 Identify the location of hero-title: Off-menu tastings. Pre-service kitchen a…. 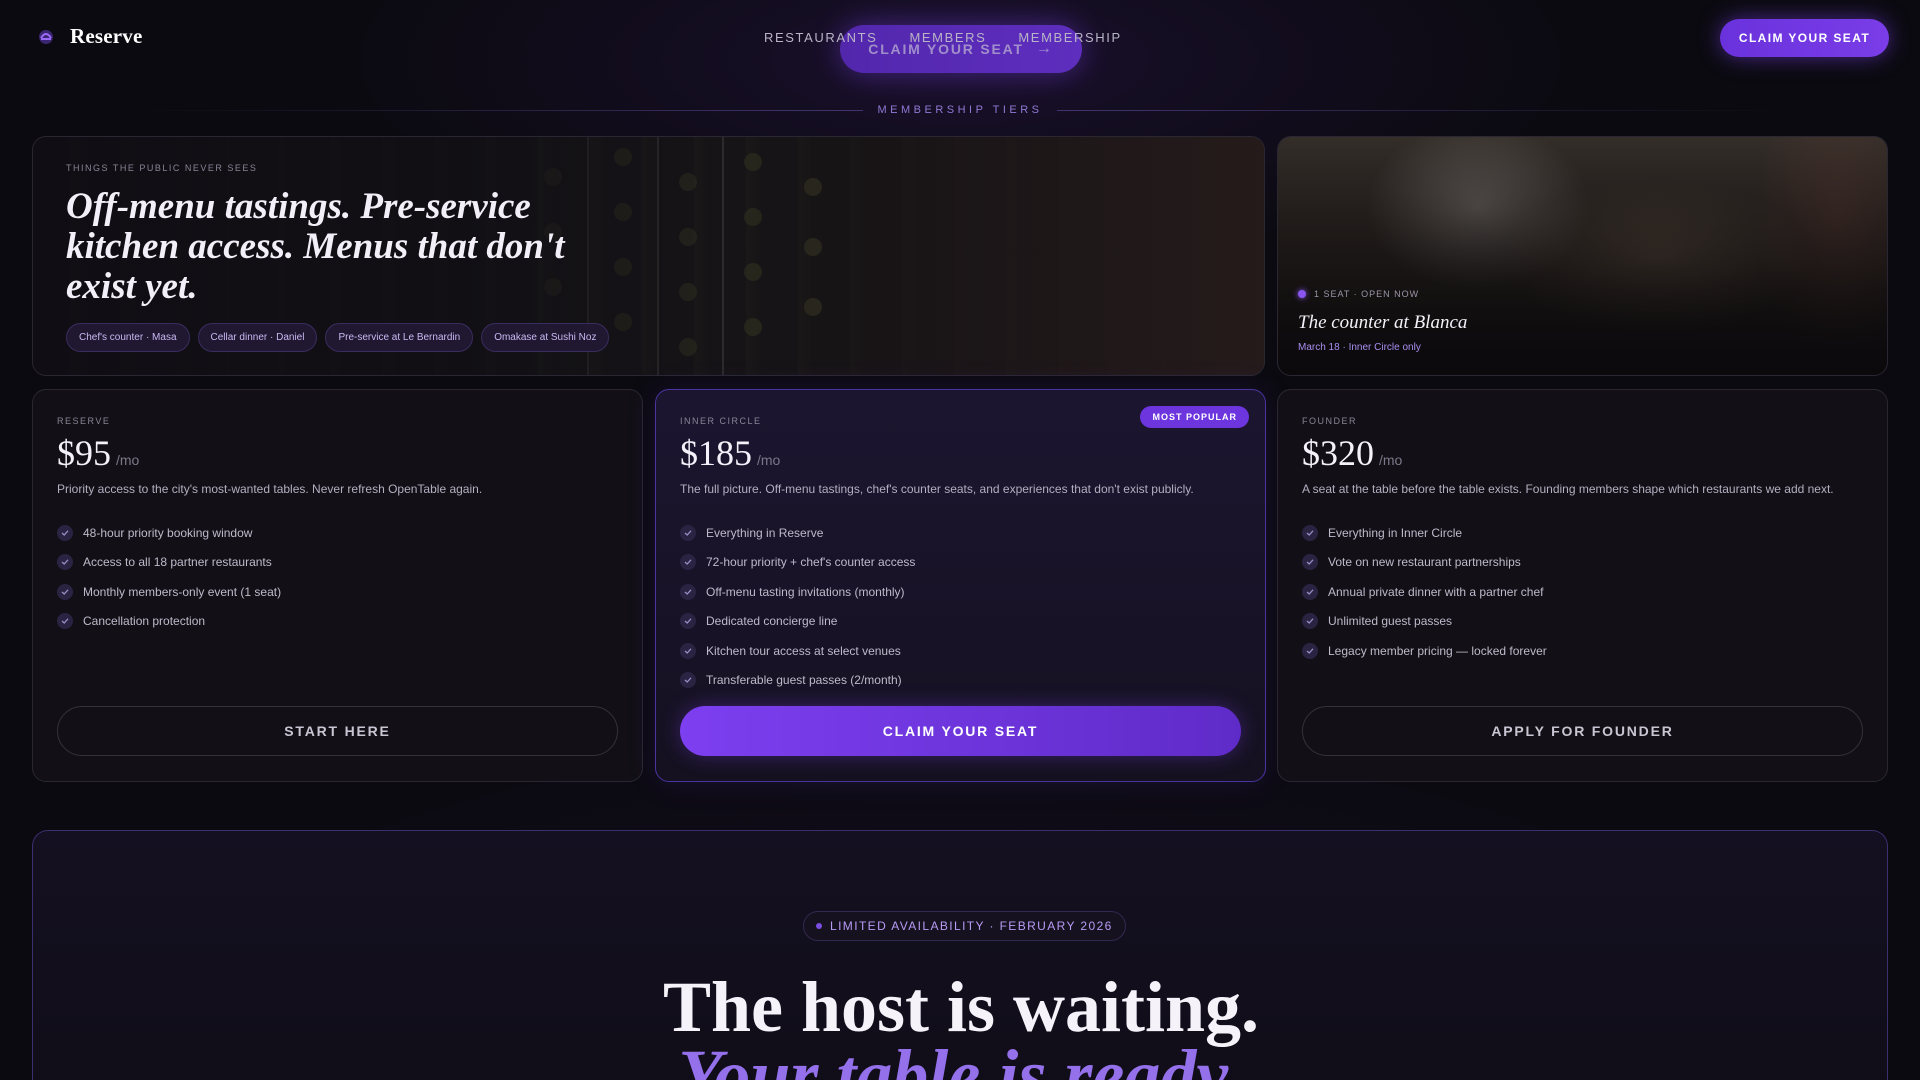
(315, 246).